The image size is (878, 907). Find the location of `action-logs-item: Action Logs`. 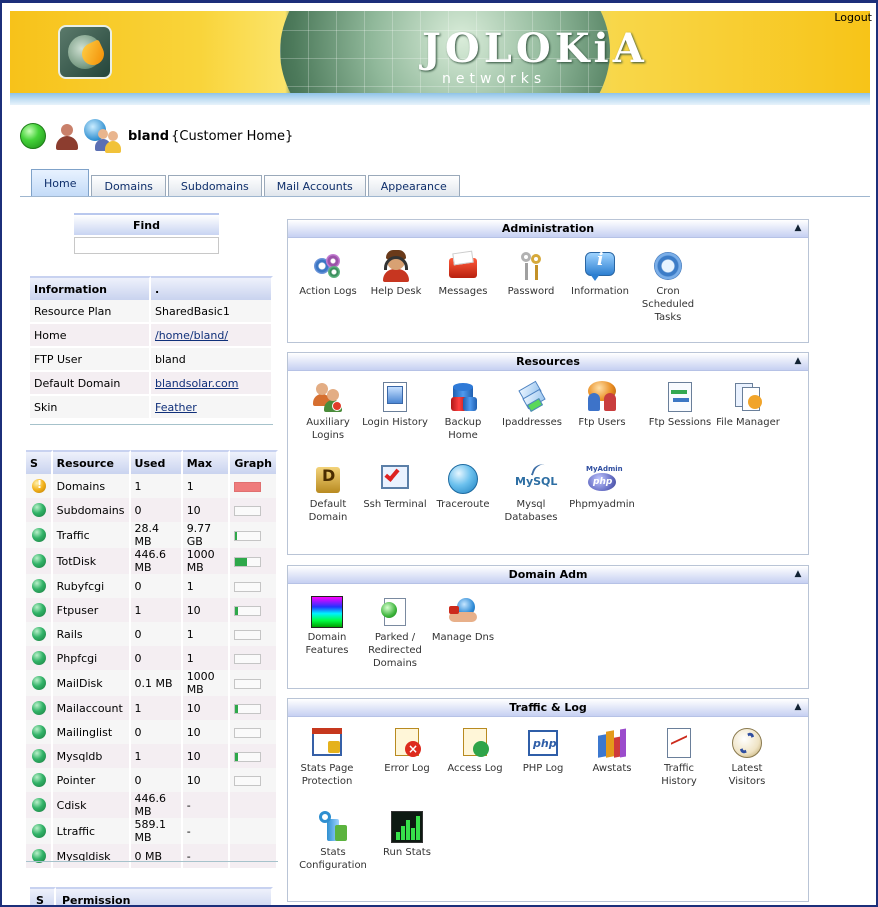

action-logs-item: Action Logs is located at coordinates (328, 274).